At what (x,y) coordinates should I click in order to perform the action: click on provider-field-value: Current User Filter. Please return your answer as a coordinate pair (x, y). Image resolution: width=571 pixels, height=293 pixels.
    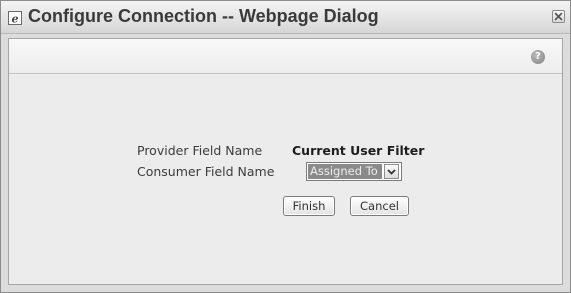
    Looking at the image, I should click on (358, 150).